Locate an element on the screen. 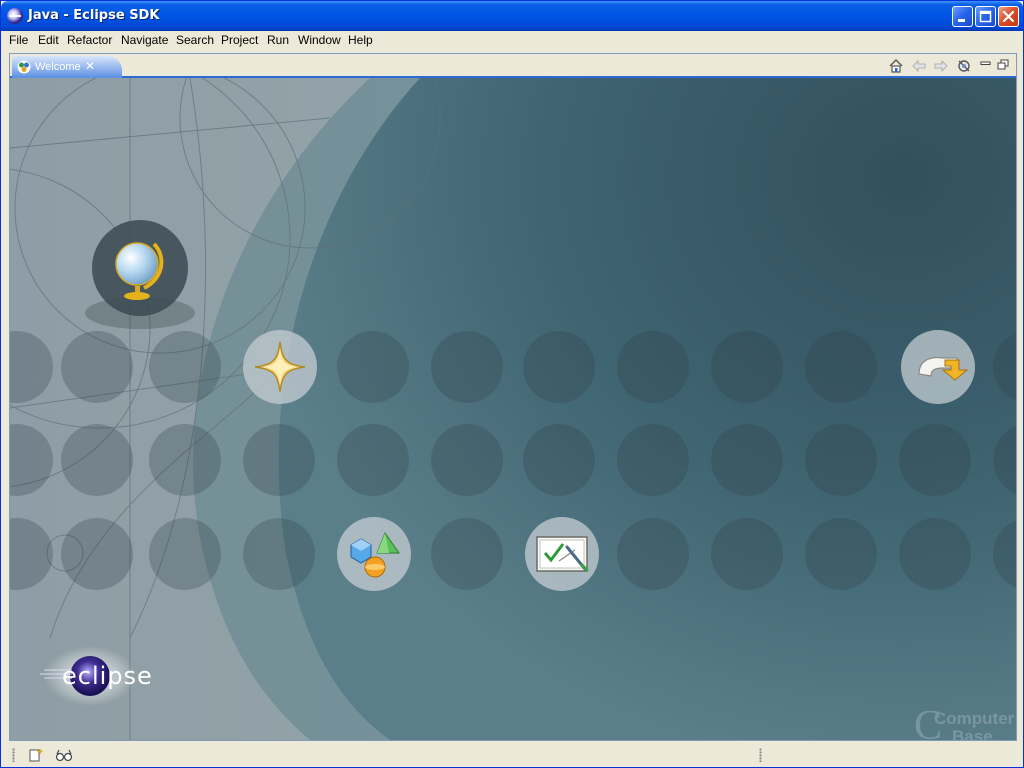 The width and height of the screenshot is (1024, 768). menu-navigate: Navigate is located at coordinates (144, 40).